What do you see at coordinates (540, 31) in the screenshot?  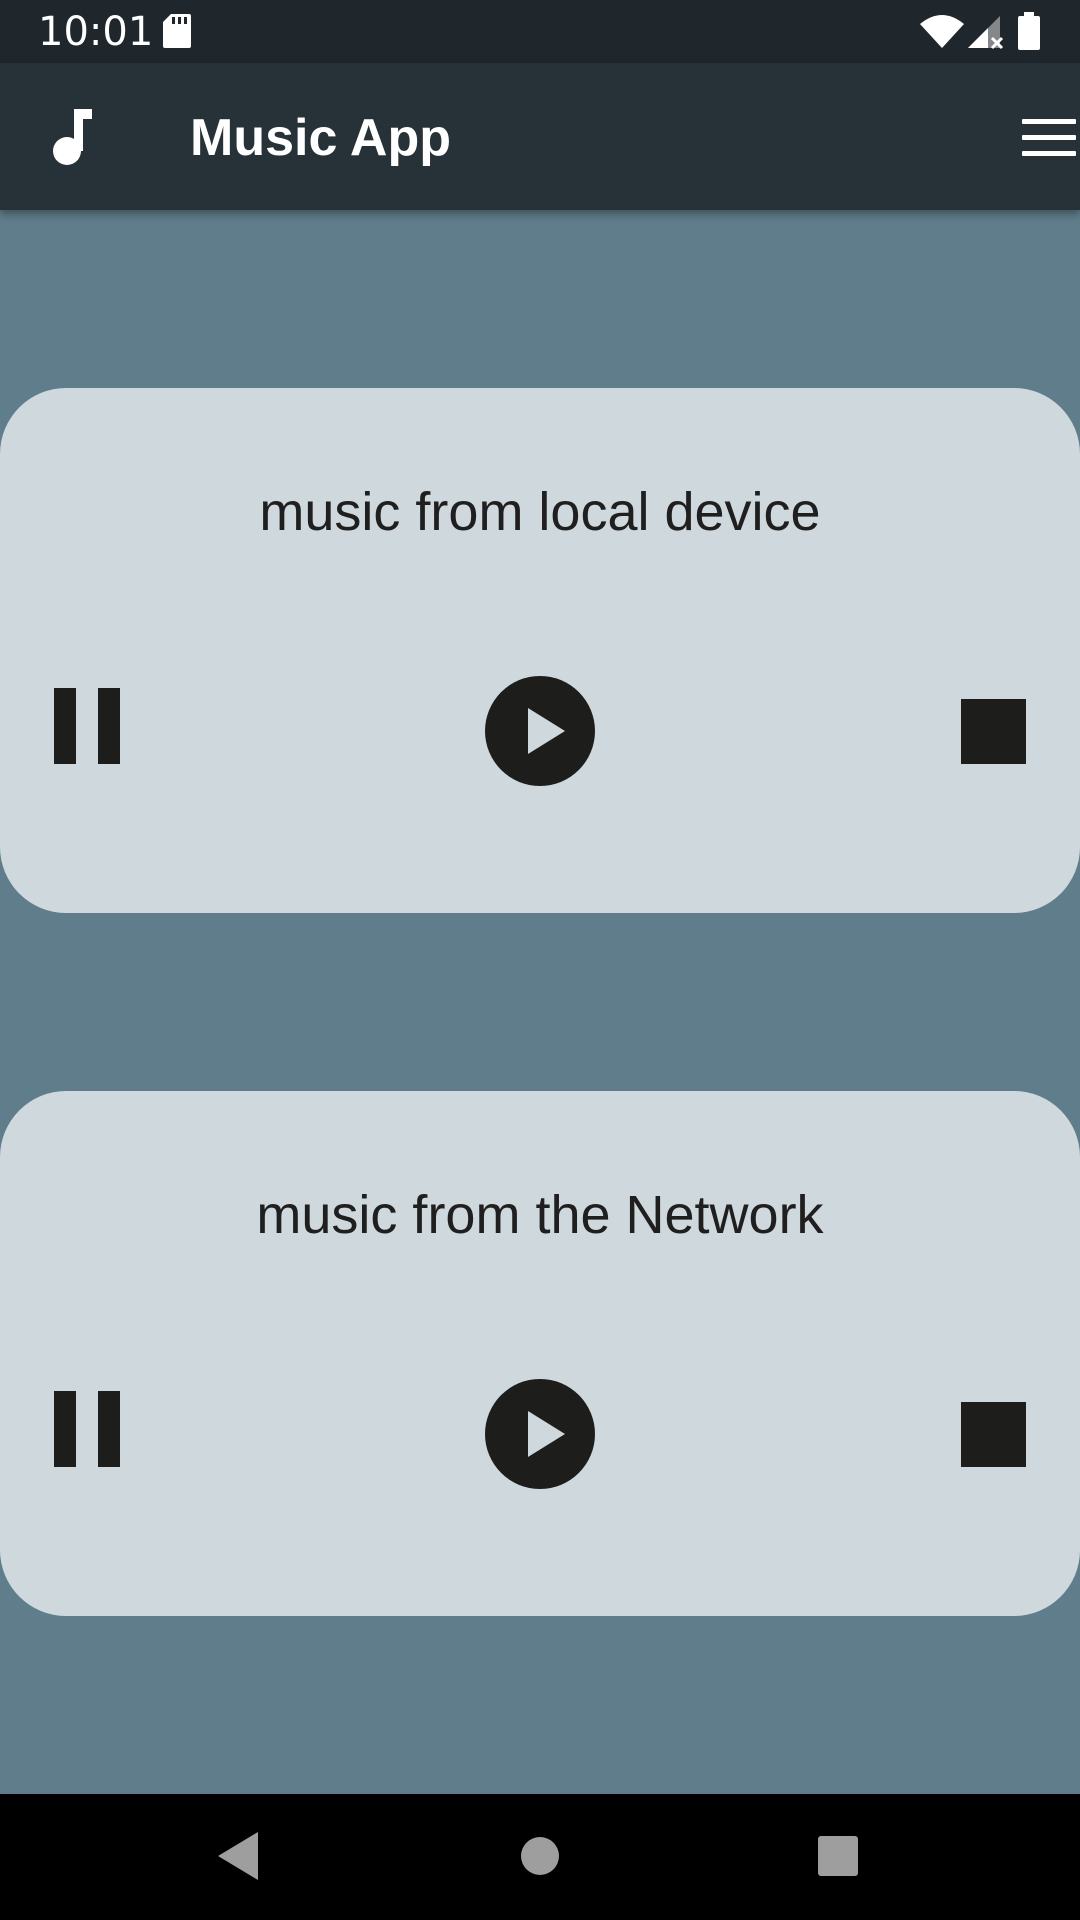 I see `status-bar: 10:01` at bounding box center [540, 31].